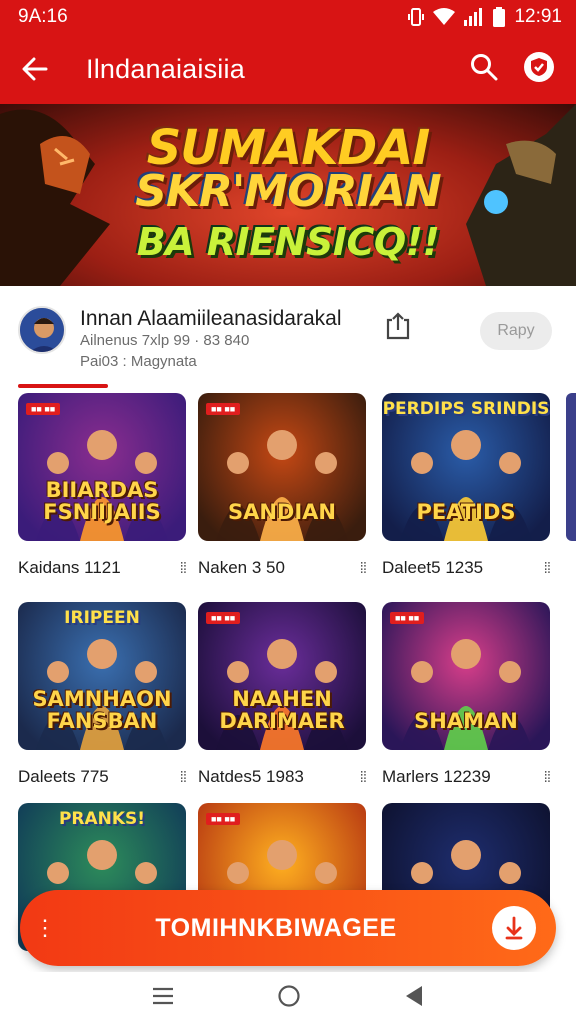 This screenshot has height=1024, width=576. Describe the element at coordinates (282, 676) in the screenshot. I see `game-thumbnail: ■■ ■■ NAAHEN DARIMAER` at that location.